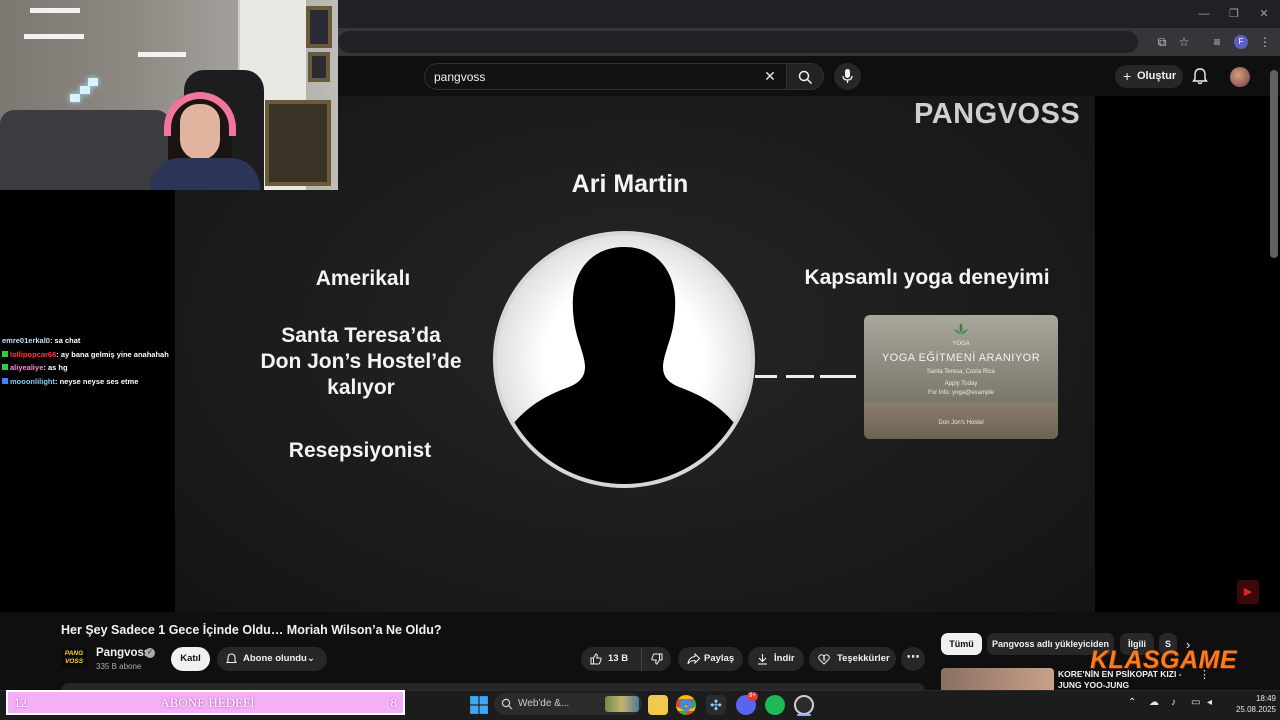 This screenshot has height=720, width=1280. Describe the element at coordinates (1255, 709) in the screenshot. I see `clock-date: 25.08.2025` at that location.